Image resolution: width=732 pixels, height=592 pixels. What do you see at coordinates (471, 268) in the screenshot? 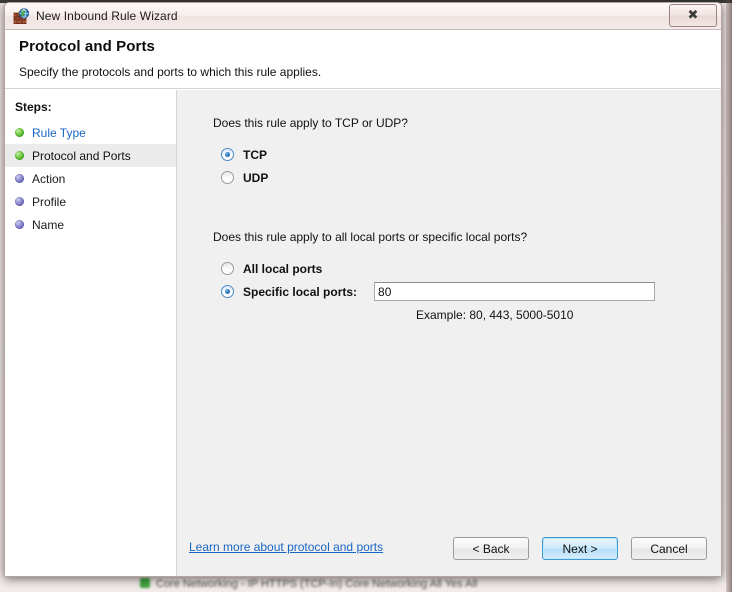
I see `radio-option-all-local-ports: All local ports` at bounding box center [471, 268].